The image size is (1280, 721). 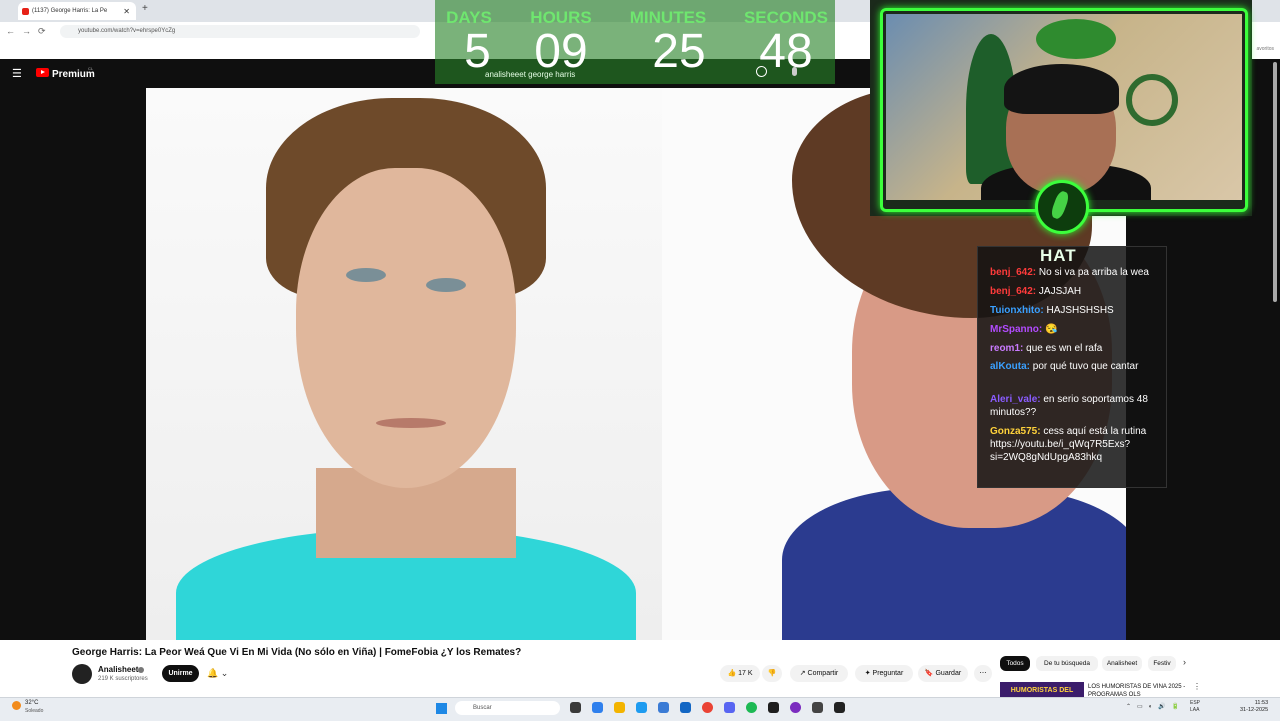 What do you see at coordinates (1010, 366) in the screenshot?
I see `chat-username: alKouta:` at bounding box center [1010, 366].